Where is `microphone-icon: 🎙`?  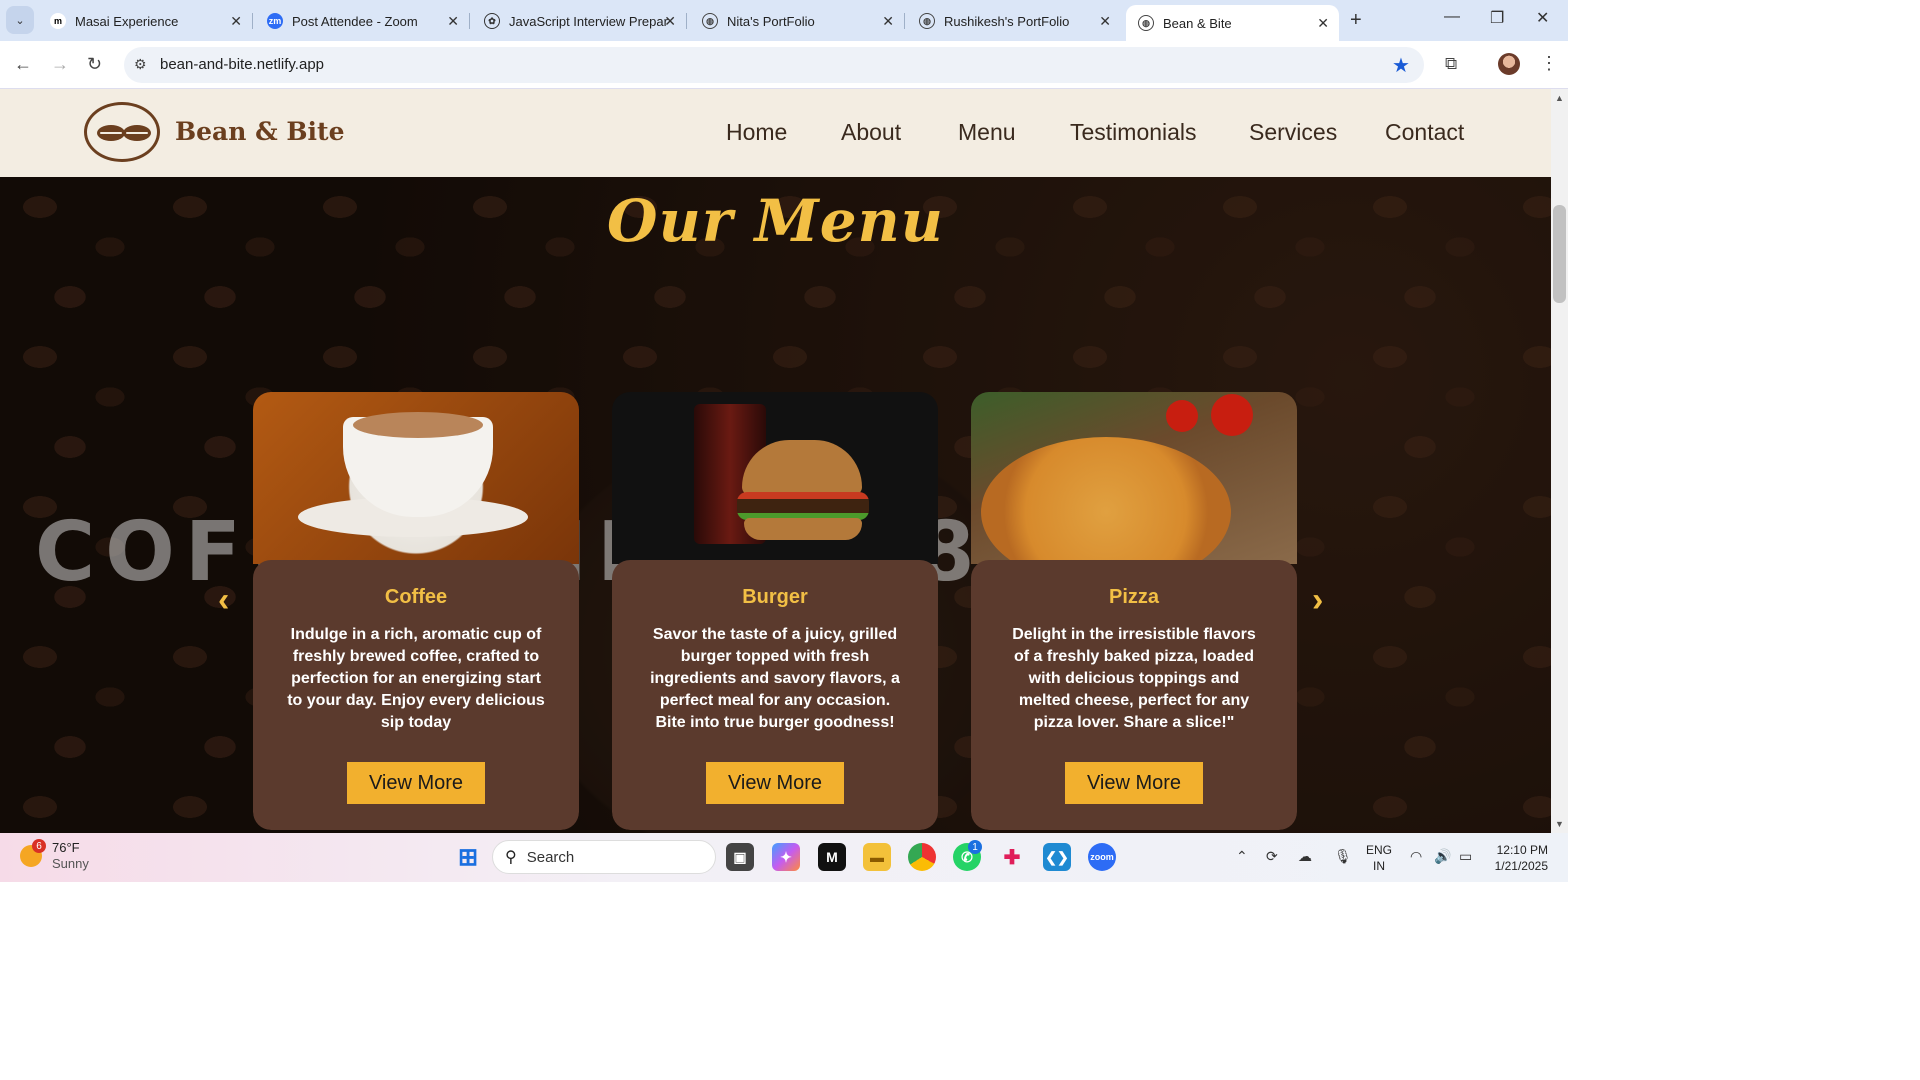
microphone-icon: 🎙 is located at coordinates (1343, 856).